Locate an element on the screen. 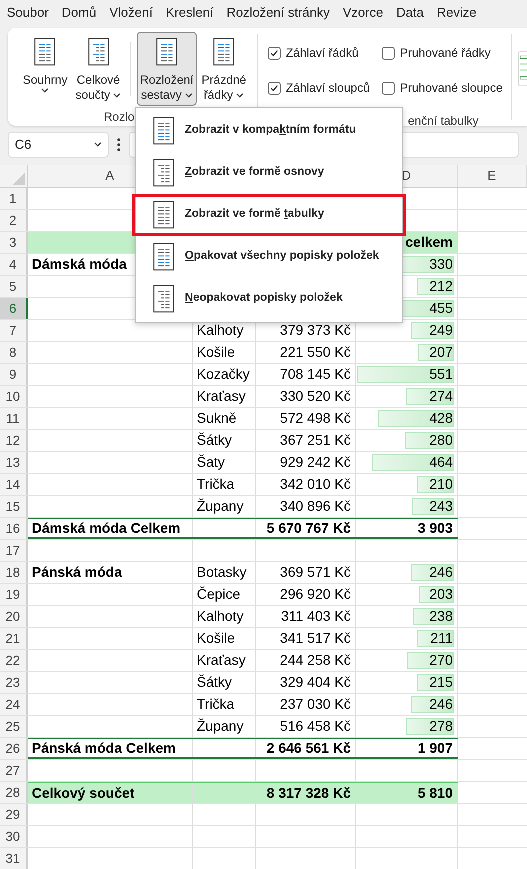 Image resolution: width=527 pixels, height=869 pixels. table-cell: 244 258 Kč is located at coordinates (306, 660).